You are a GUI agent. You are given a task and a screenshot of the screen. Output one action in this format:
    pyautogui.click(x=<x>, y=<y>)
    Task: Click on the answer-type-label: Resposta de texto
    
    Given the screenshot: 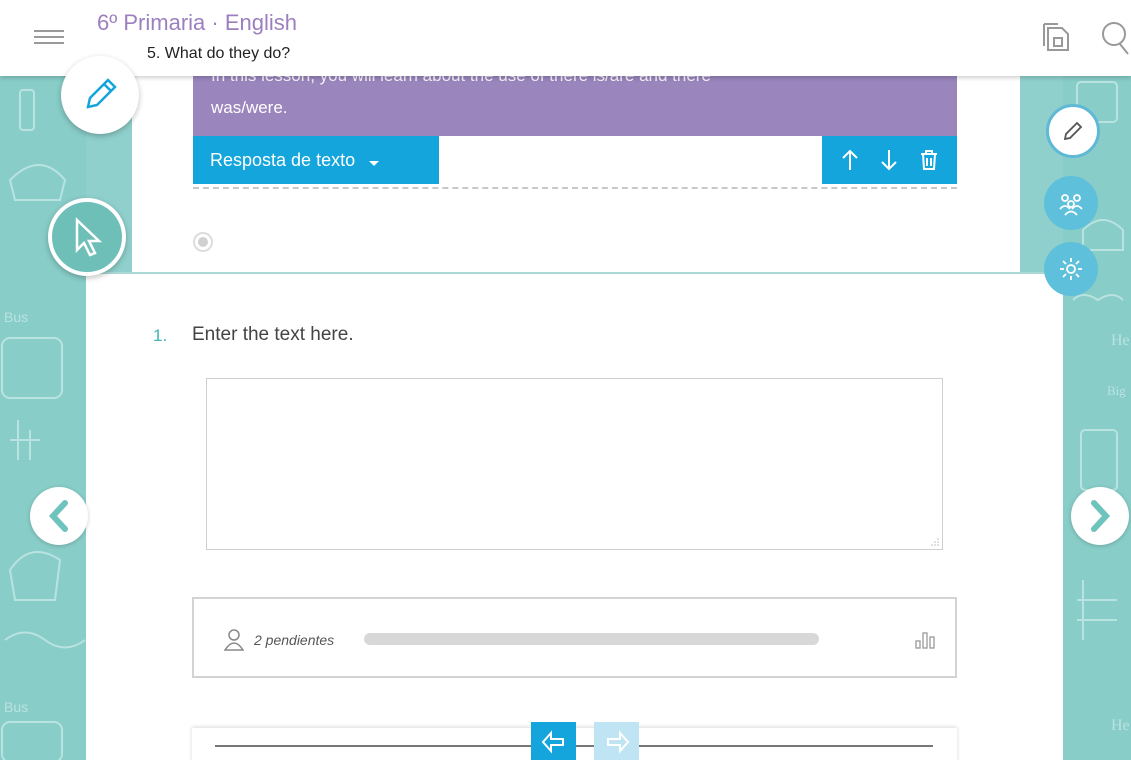 What is the action you would take?
    pyautogui.click(x=283, y=159)
    